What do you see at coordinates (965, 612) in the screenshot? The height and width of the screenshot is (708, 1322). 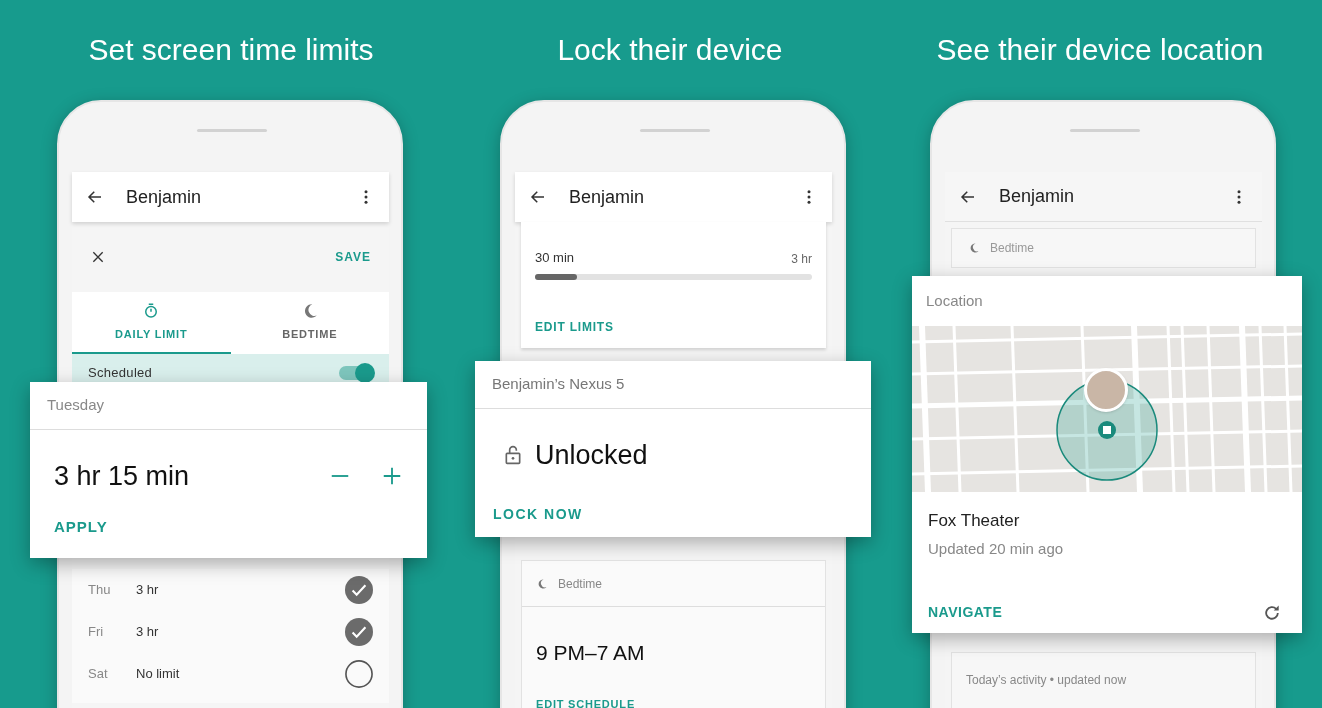 I see `navigate-button: NAVIGATE` at bounding box center [965, 612].